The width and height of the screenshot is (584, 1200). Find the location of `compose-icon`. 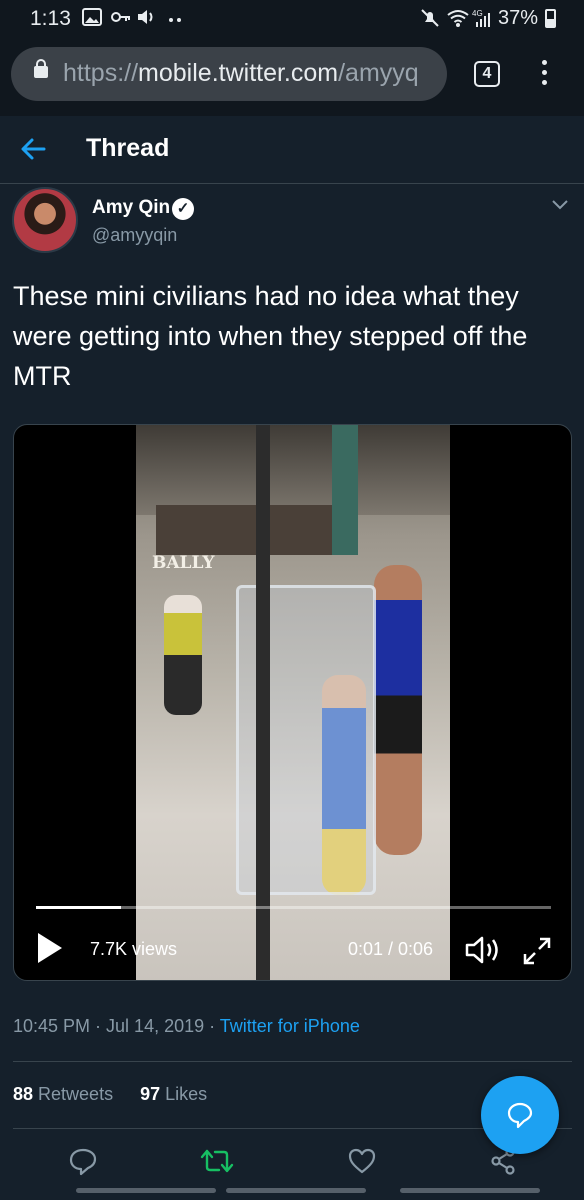

compose-icon is located at coordinates (520, 1115).